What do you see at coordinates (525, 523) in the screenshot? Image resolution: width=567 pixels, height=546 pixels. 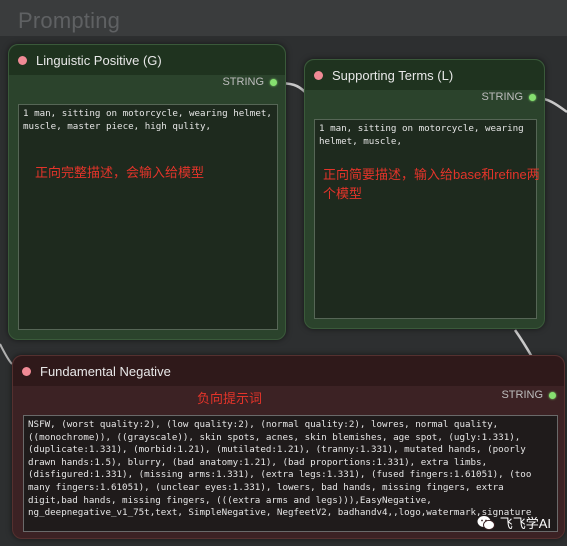 I see `watermark-text: 飞飞学AI` at bounding box center [525, 523].